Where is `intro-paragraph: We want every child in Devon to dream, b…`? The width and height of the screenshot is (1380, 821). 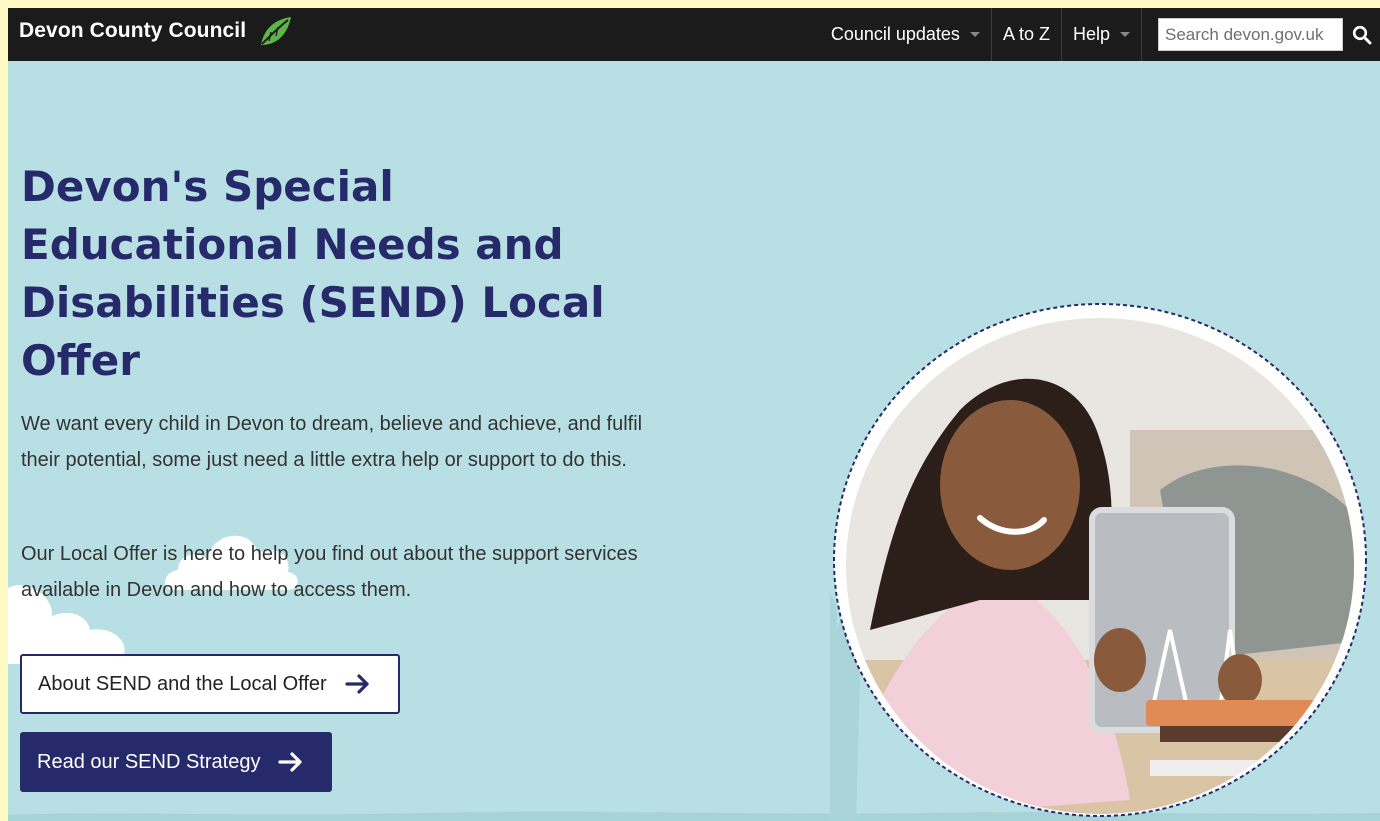
intro-paragraph: We want every child in Devon to dream, b… is located at coordinates (332, 442).